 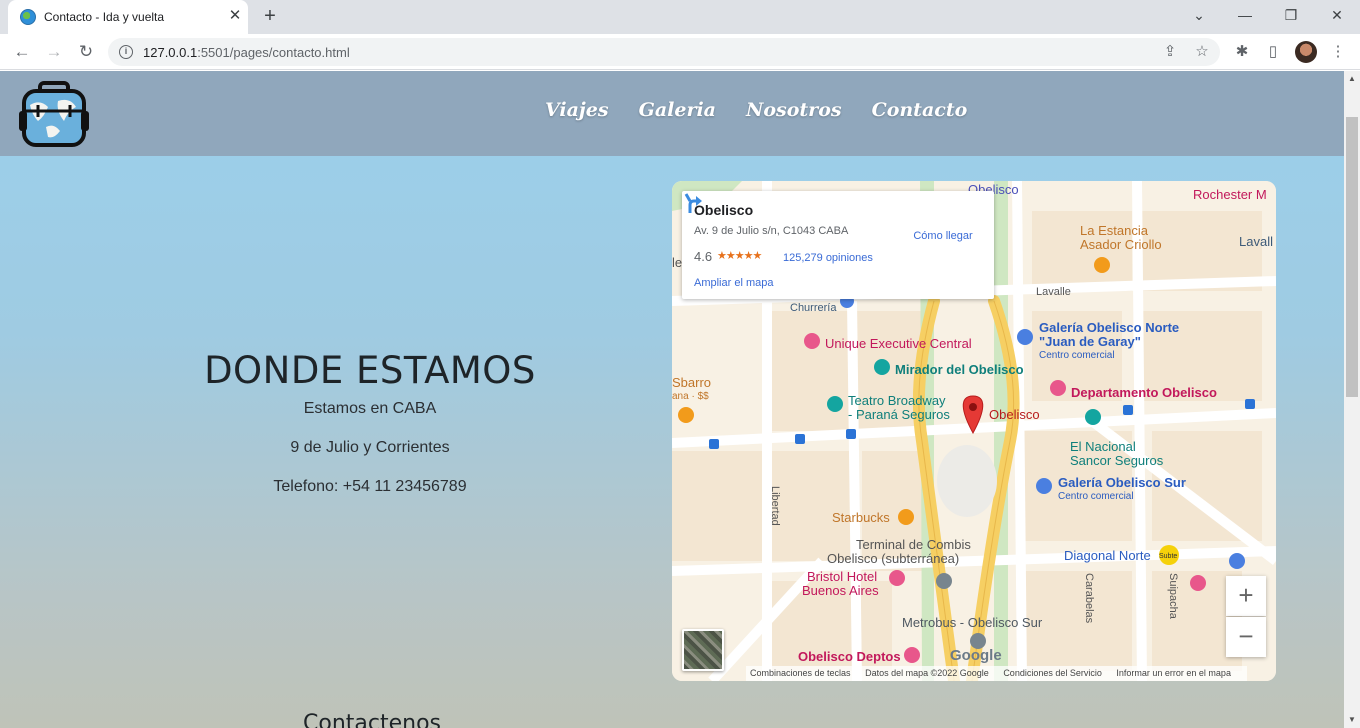 What do you see at coordinates (1352, 79) in the screenshot?
I see `scroll-up-icon: ▲` at bounding box center [1352, 79].